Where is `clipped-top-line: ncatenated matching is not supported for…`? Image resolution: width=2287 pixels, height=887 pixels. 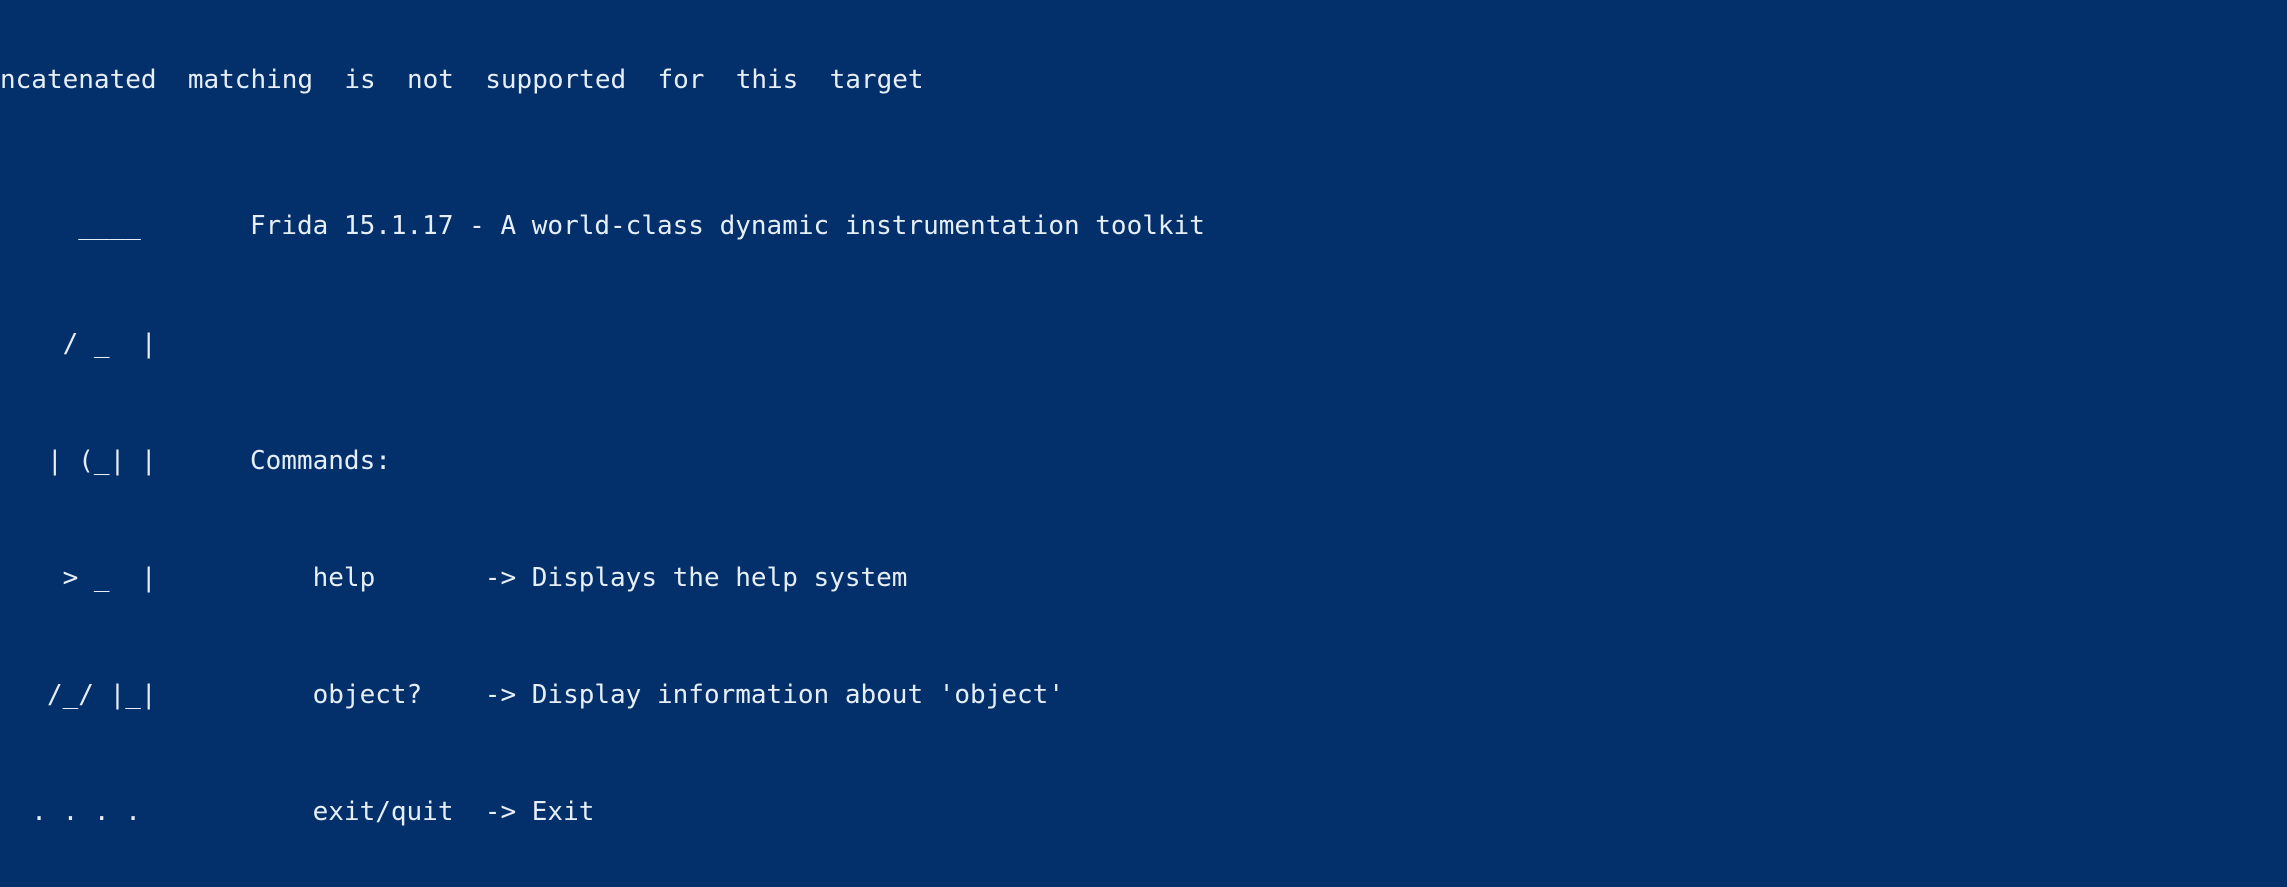
clipped-top-line: ncatenated matching is not supported for… is located at coordinates (462, 80).